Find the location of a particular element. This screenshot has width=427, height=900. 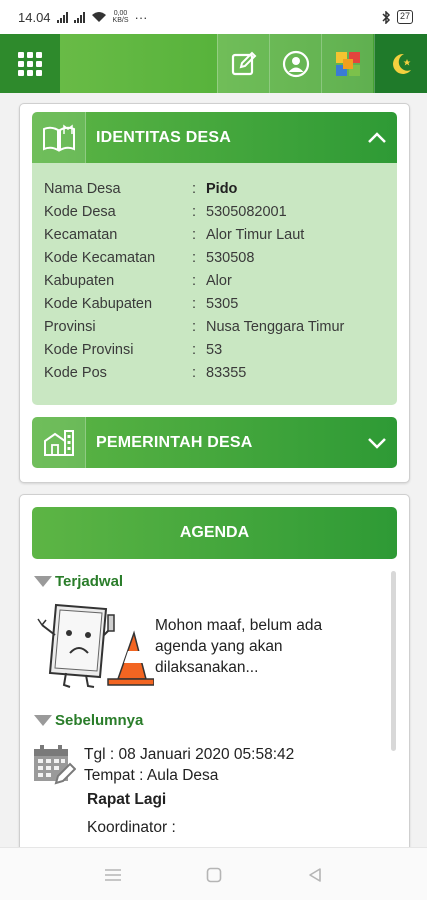

info-row-kode-desa: Kode Desa : 5305082001 is located at coordinates (214, 211).